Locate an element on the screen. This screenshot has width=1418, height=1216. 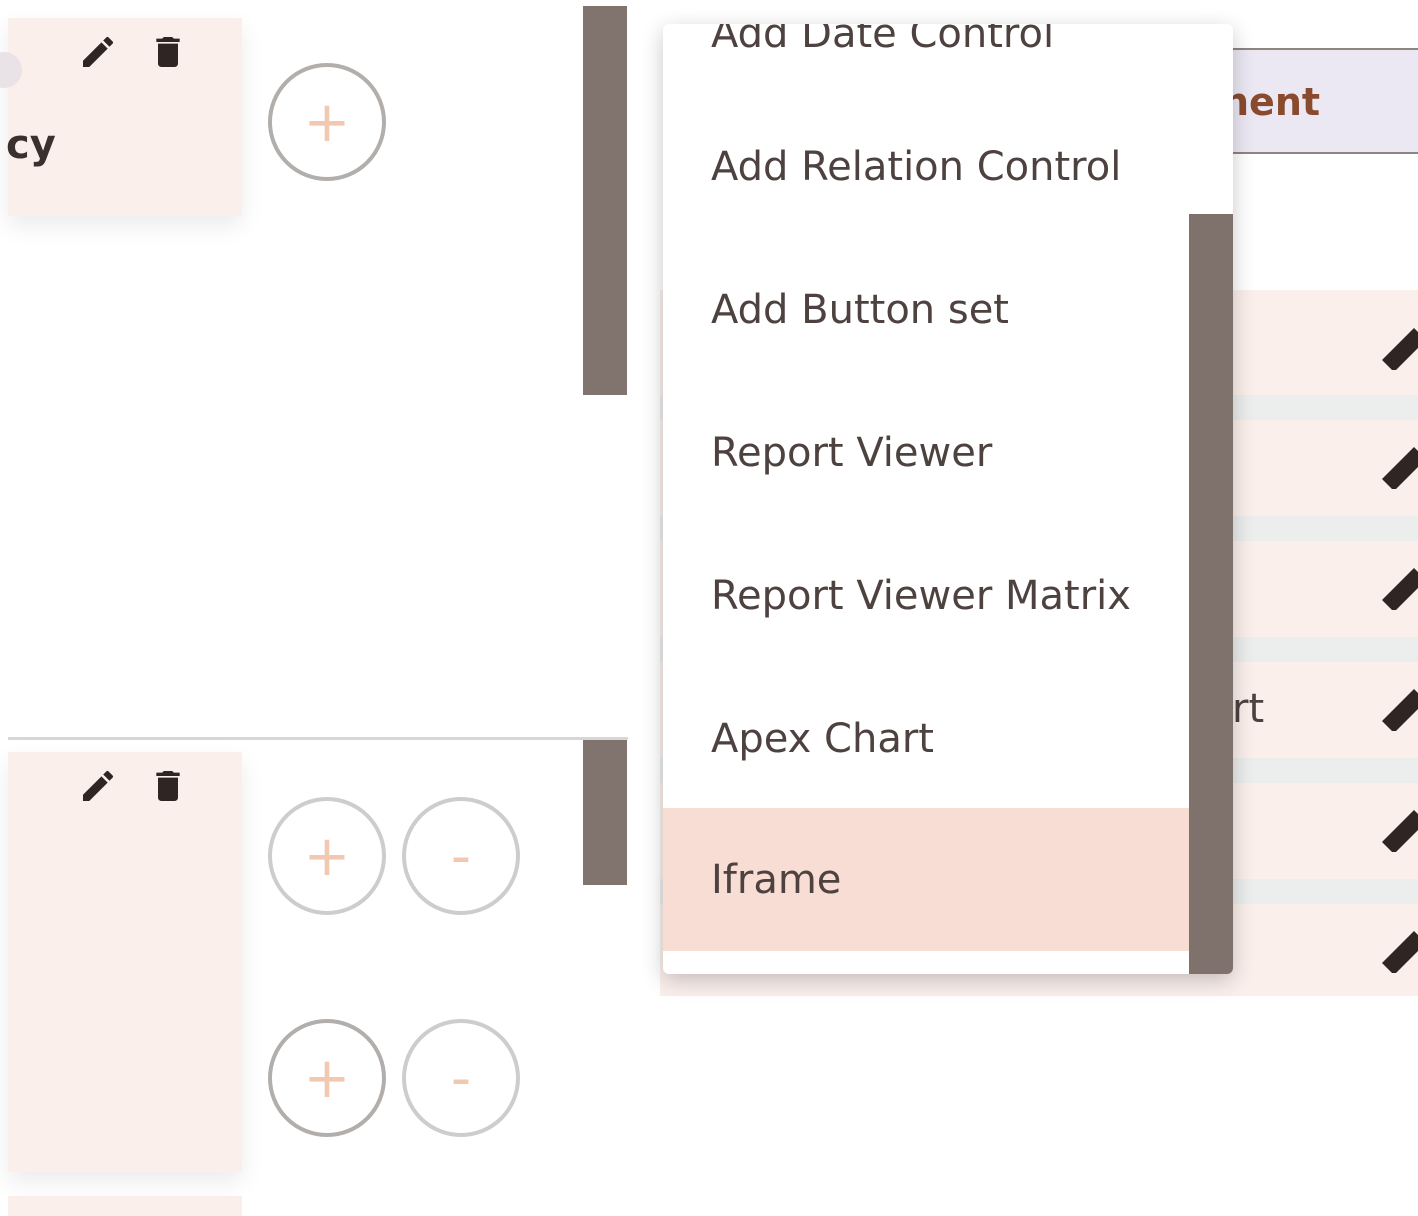
component-header-title: nent is located at coordinates (1271, 102).